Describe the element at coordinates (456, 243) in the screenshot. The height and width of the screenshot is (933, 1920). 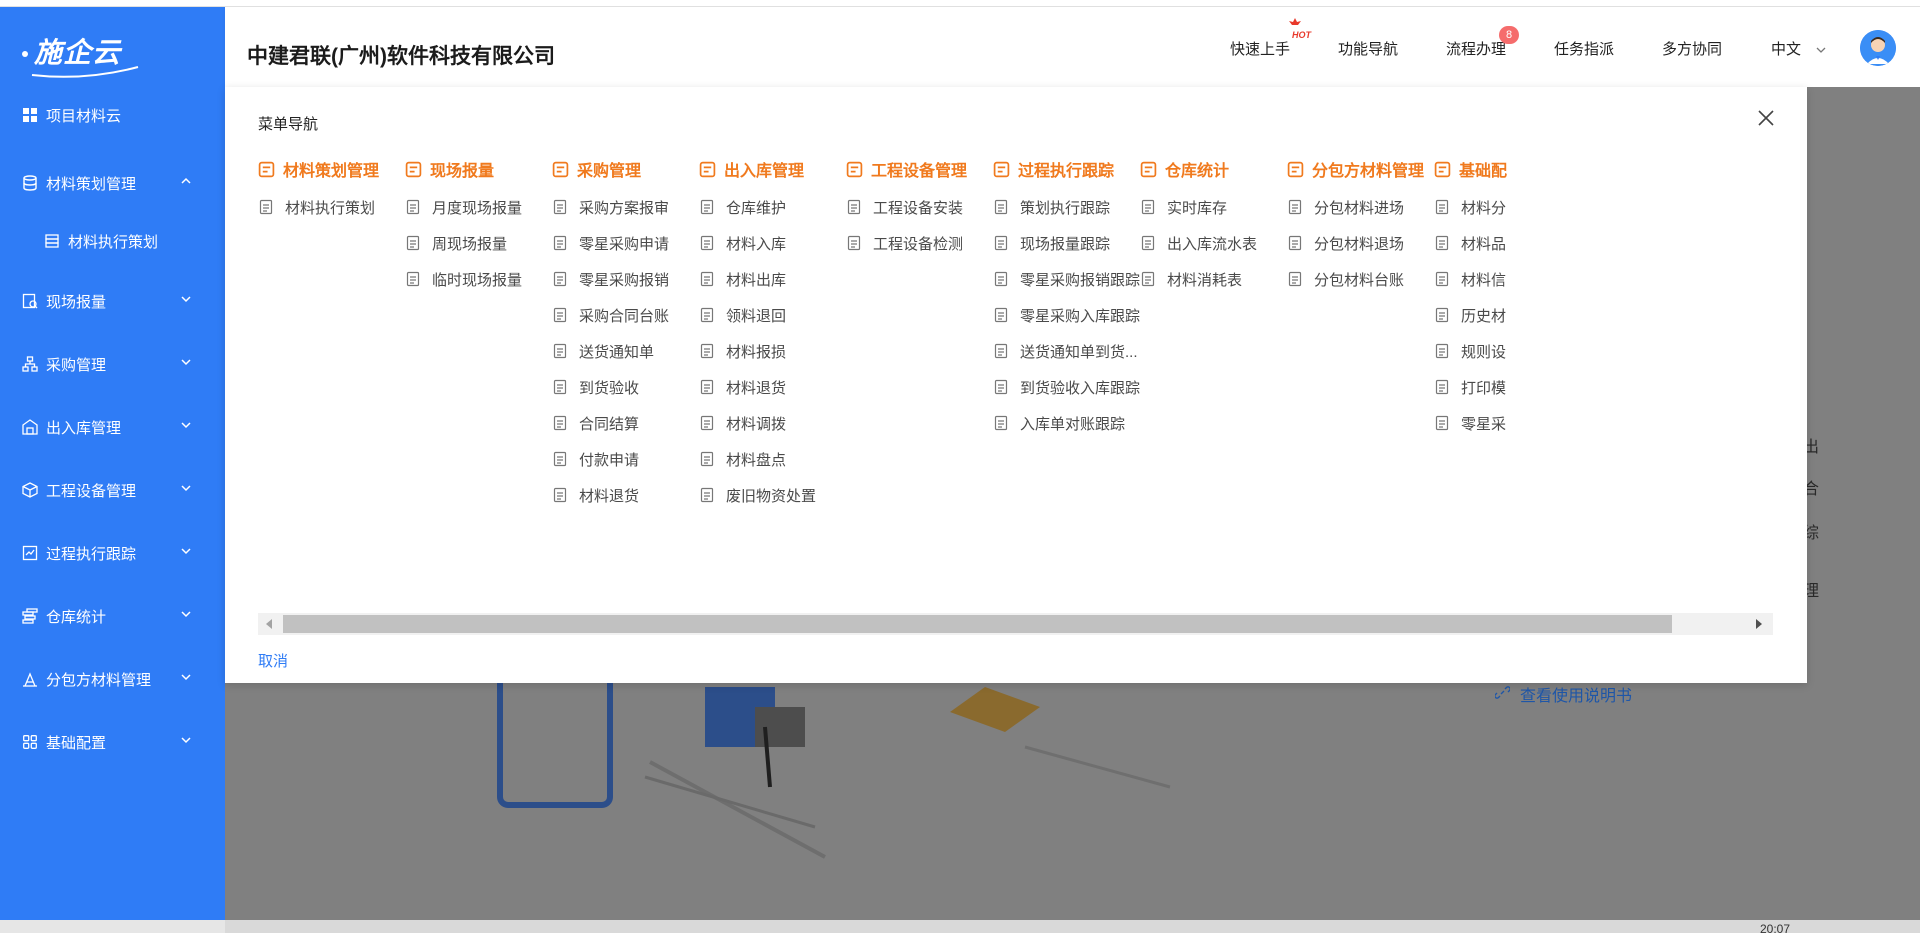
I see `menu-item: 周现场报量` at that location.